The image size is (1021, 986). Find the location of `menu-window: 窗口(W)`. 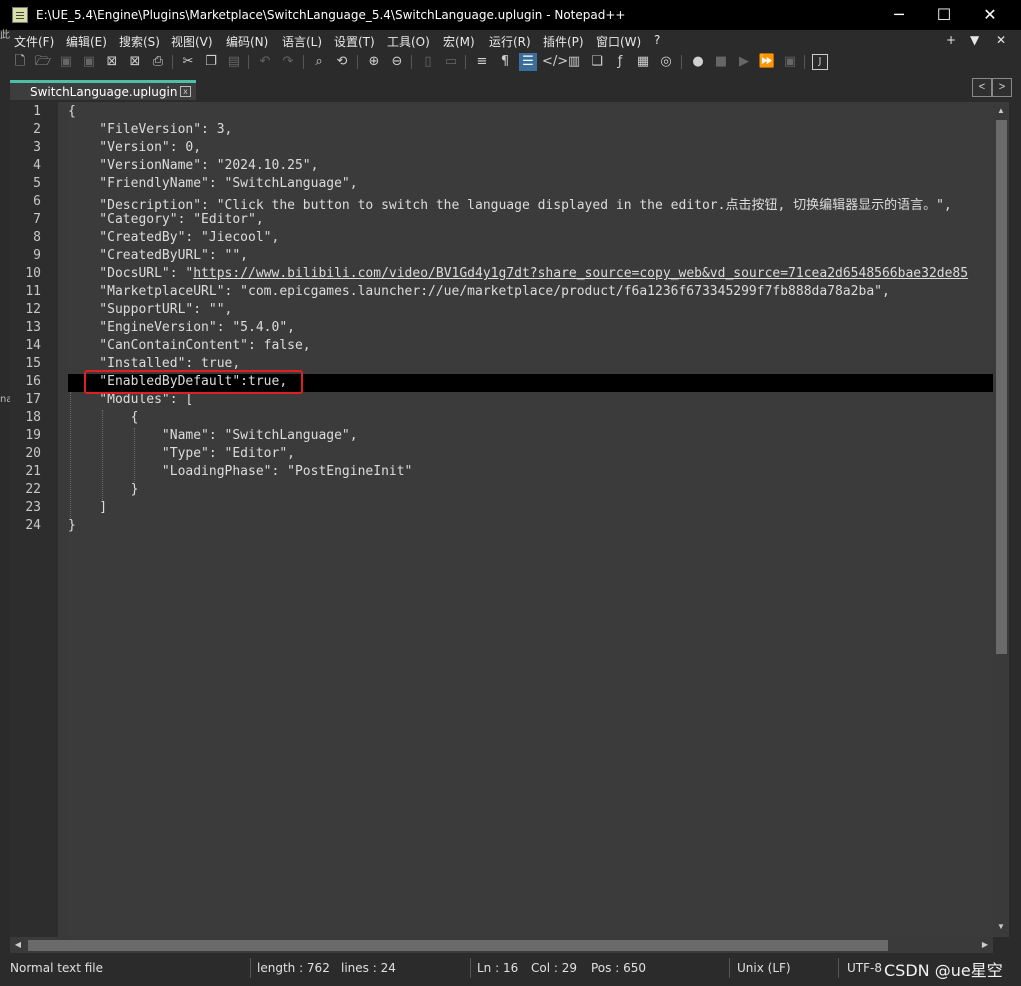

menu-window: 窗口(W) is located at coordinates (618, 41).